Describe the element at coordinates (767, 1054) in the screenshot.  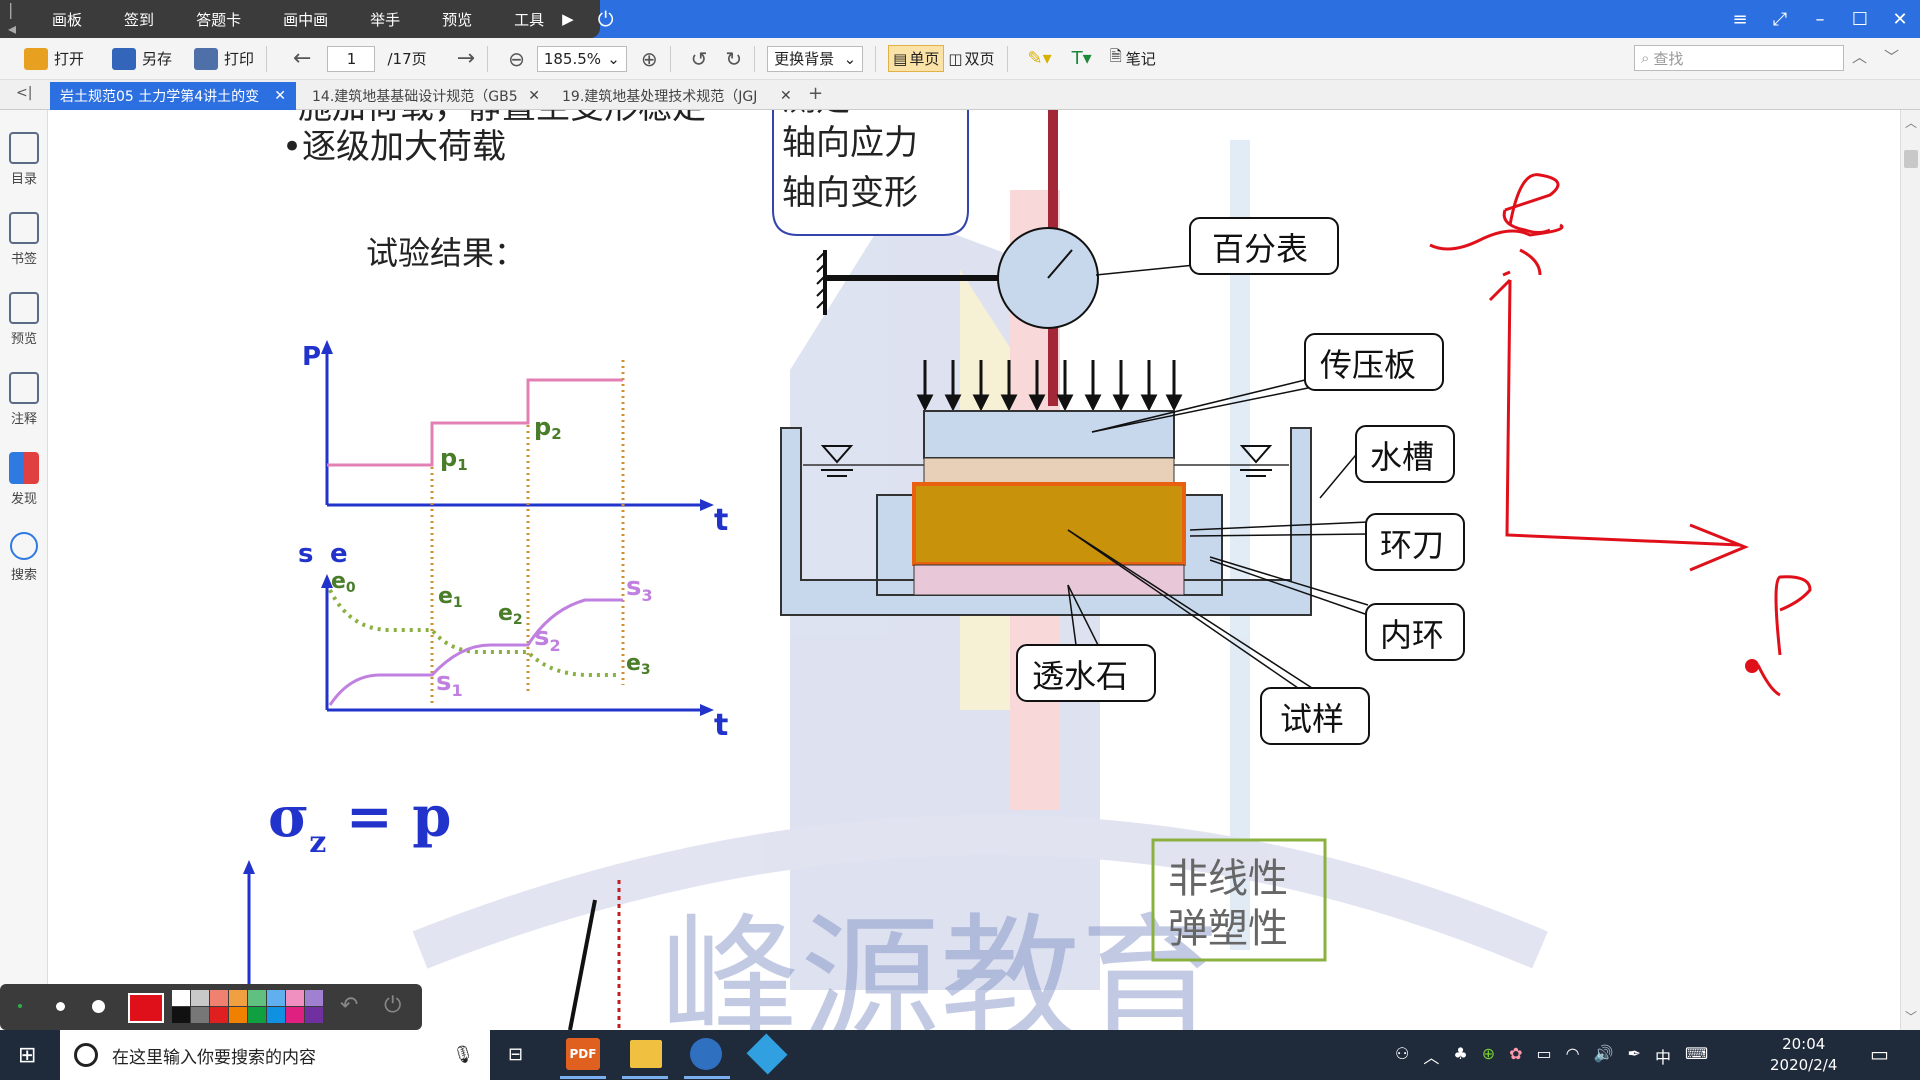
I see `video-app-icon` at that location.